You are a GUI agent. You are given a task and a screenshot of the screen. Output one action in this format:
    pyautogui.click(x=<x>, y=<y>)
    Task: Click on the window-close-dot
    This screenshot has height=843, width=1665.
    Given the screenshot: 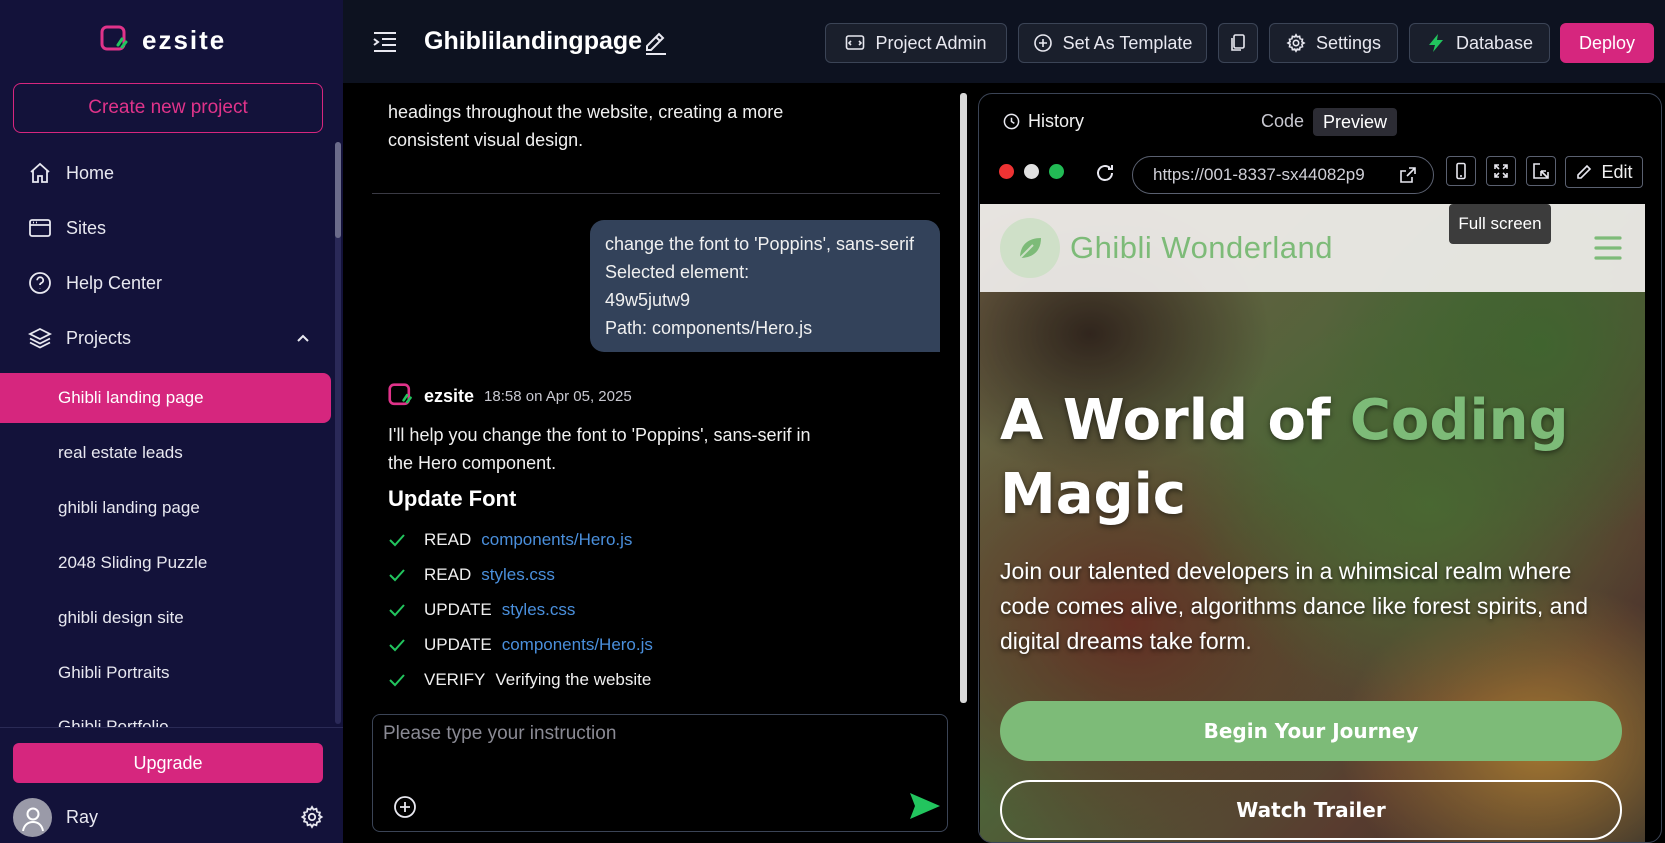 What is the action you would take?
    pyautogui.click(x=1006, y=171)
    